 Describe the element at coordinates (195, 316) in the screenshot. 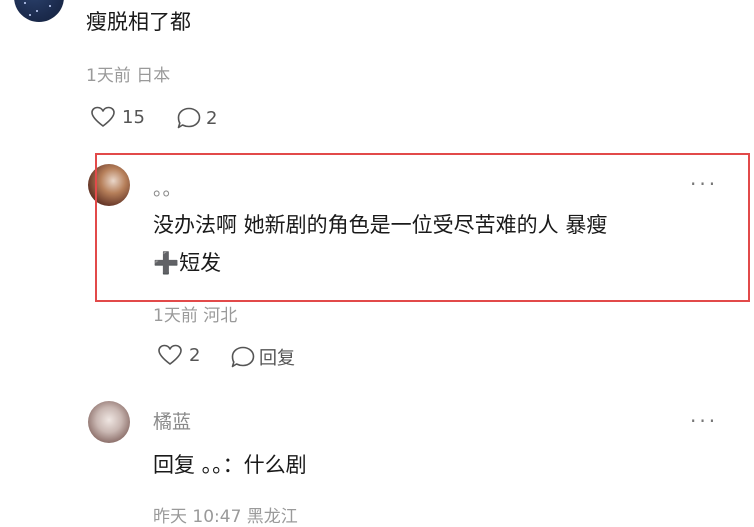

I see `reply-meta: 1天前 河北` at that location.